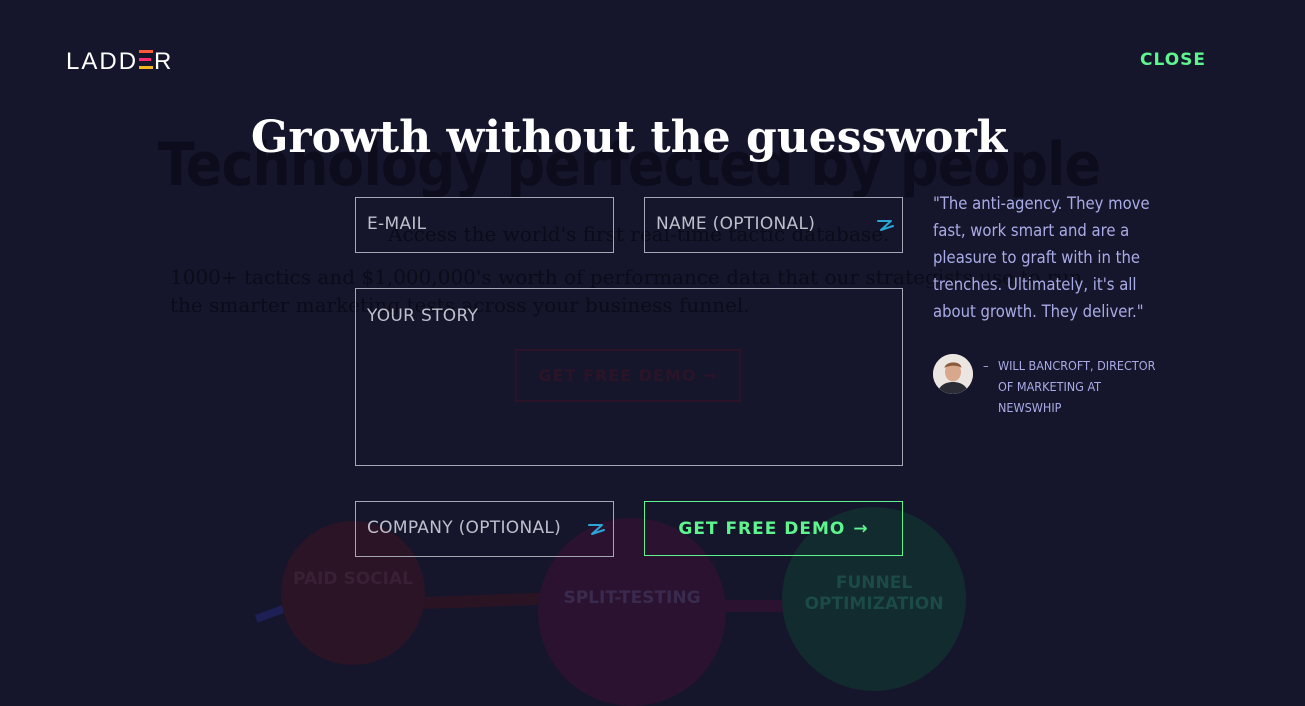 The height and width of the screenshot is (706, 1305). What do you see at coordinates (164, 61) in the screenshot?
I see `logo-text-part: R` at bounding box center [164, 61].